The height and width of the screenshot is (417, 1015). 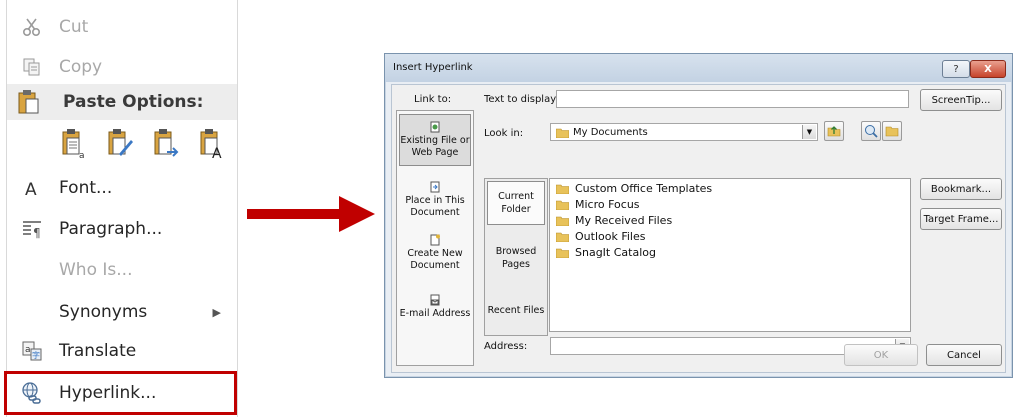 What do you see at coordinates (74, 144) in the screenshot?
I see `keep-source-formatting-icon: a` at bounding box center [74, 144].